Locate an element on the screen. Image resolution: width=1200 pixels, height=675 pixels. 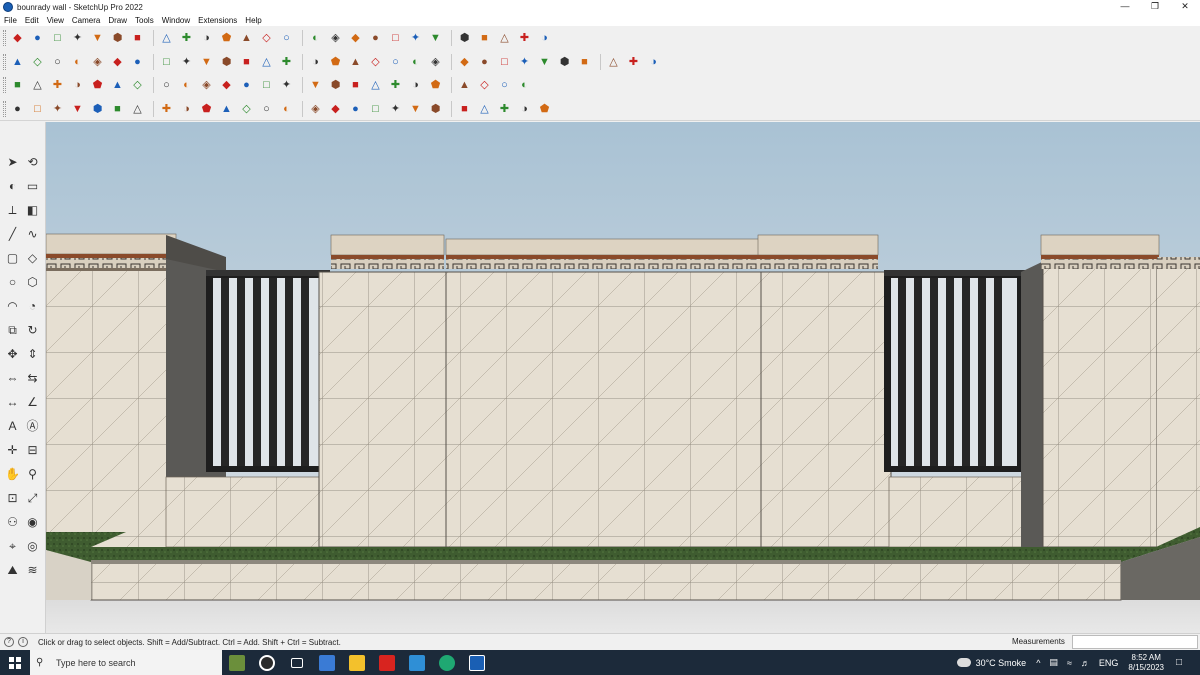
pan-icon: ◐ is located at coordinates (315, 38).